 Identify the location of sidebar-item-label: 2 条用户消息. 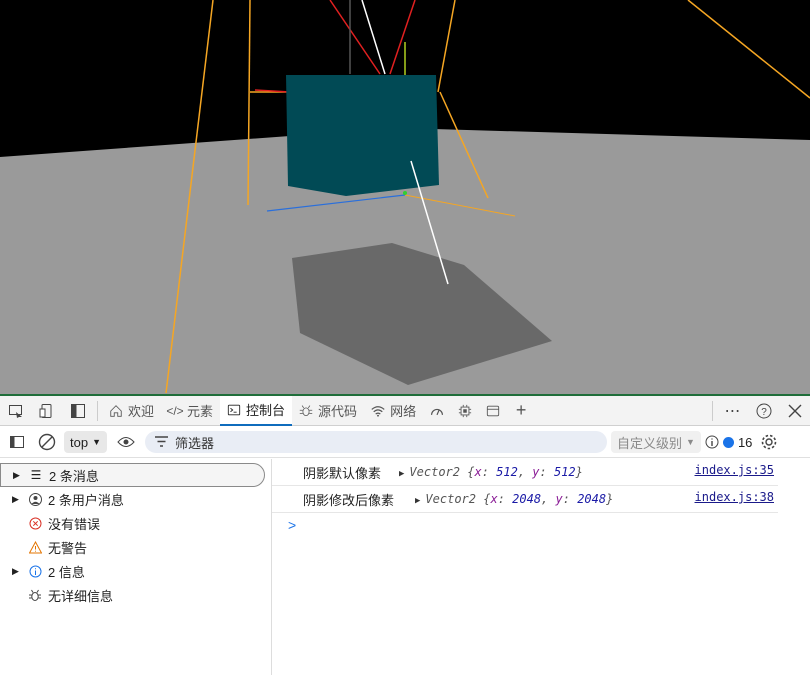
(86, 500).